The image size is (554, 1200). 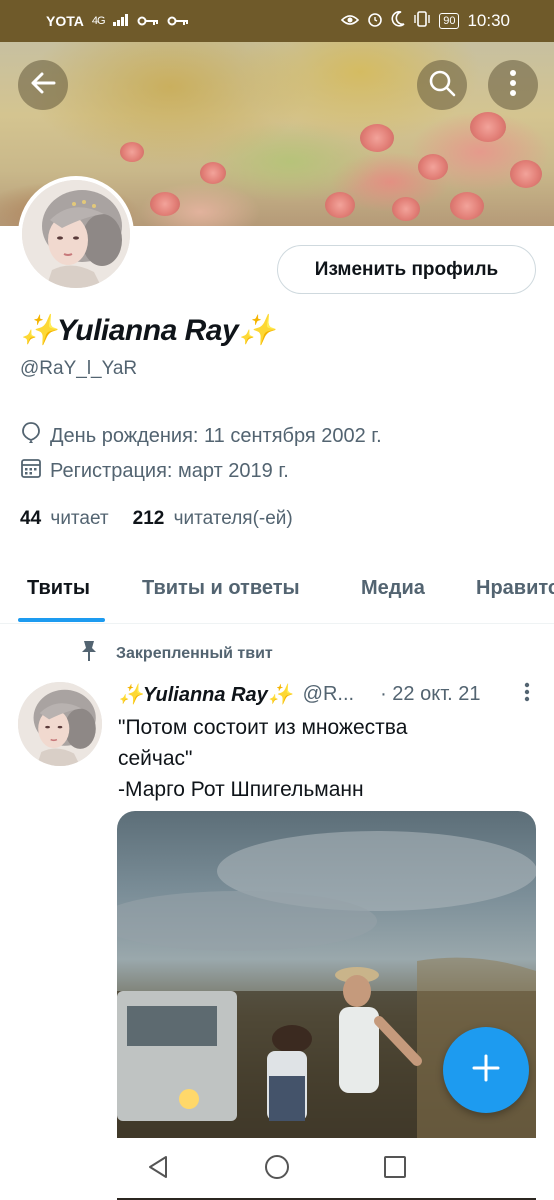 I want to click on pinned-indicator: Закрепленный твит, so click(x=176, y=653).